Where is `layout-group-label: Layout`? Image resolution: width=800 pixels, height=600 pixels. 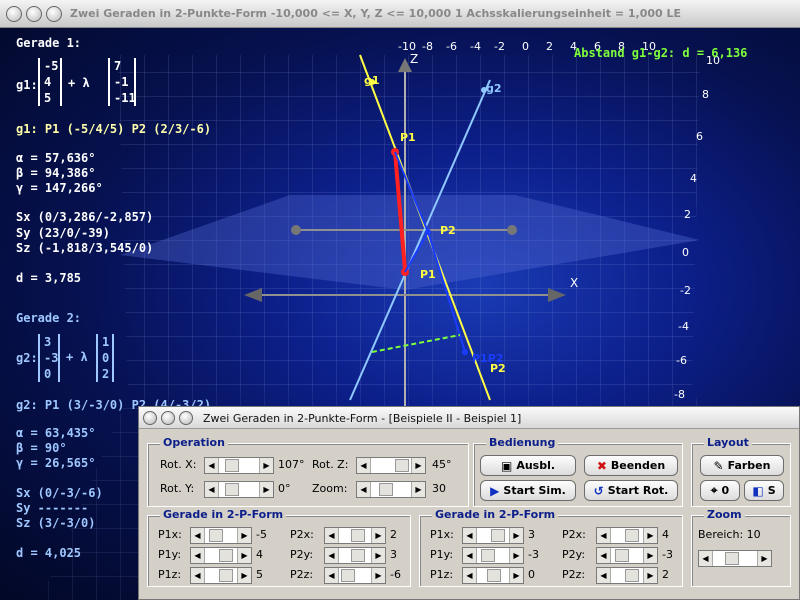 layout-group-label: Layout is located at coordinates (728, 442).